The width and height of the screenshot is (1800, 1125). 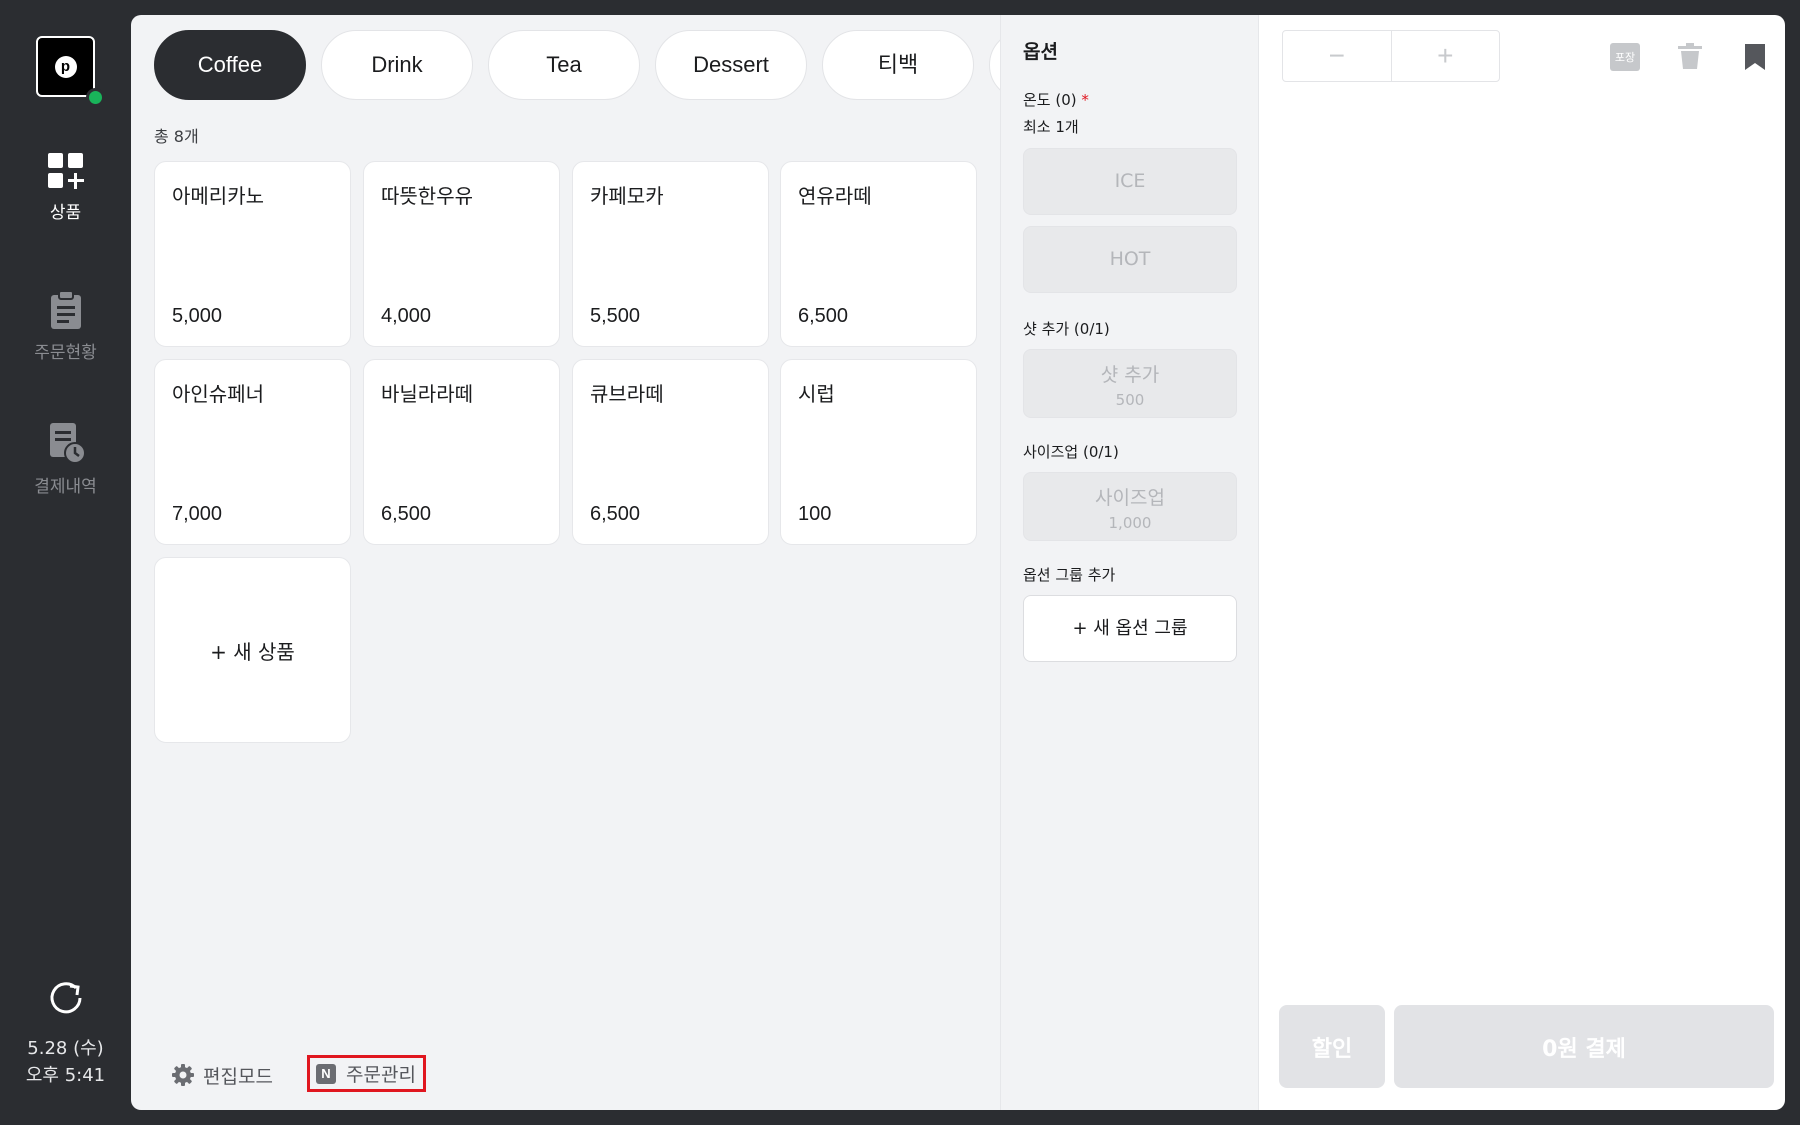 What do you see at coordinates (65, 66) in the screenshot?
I see `logo-mark: p` at bounding box center [65, 66].